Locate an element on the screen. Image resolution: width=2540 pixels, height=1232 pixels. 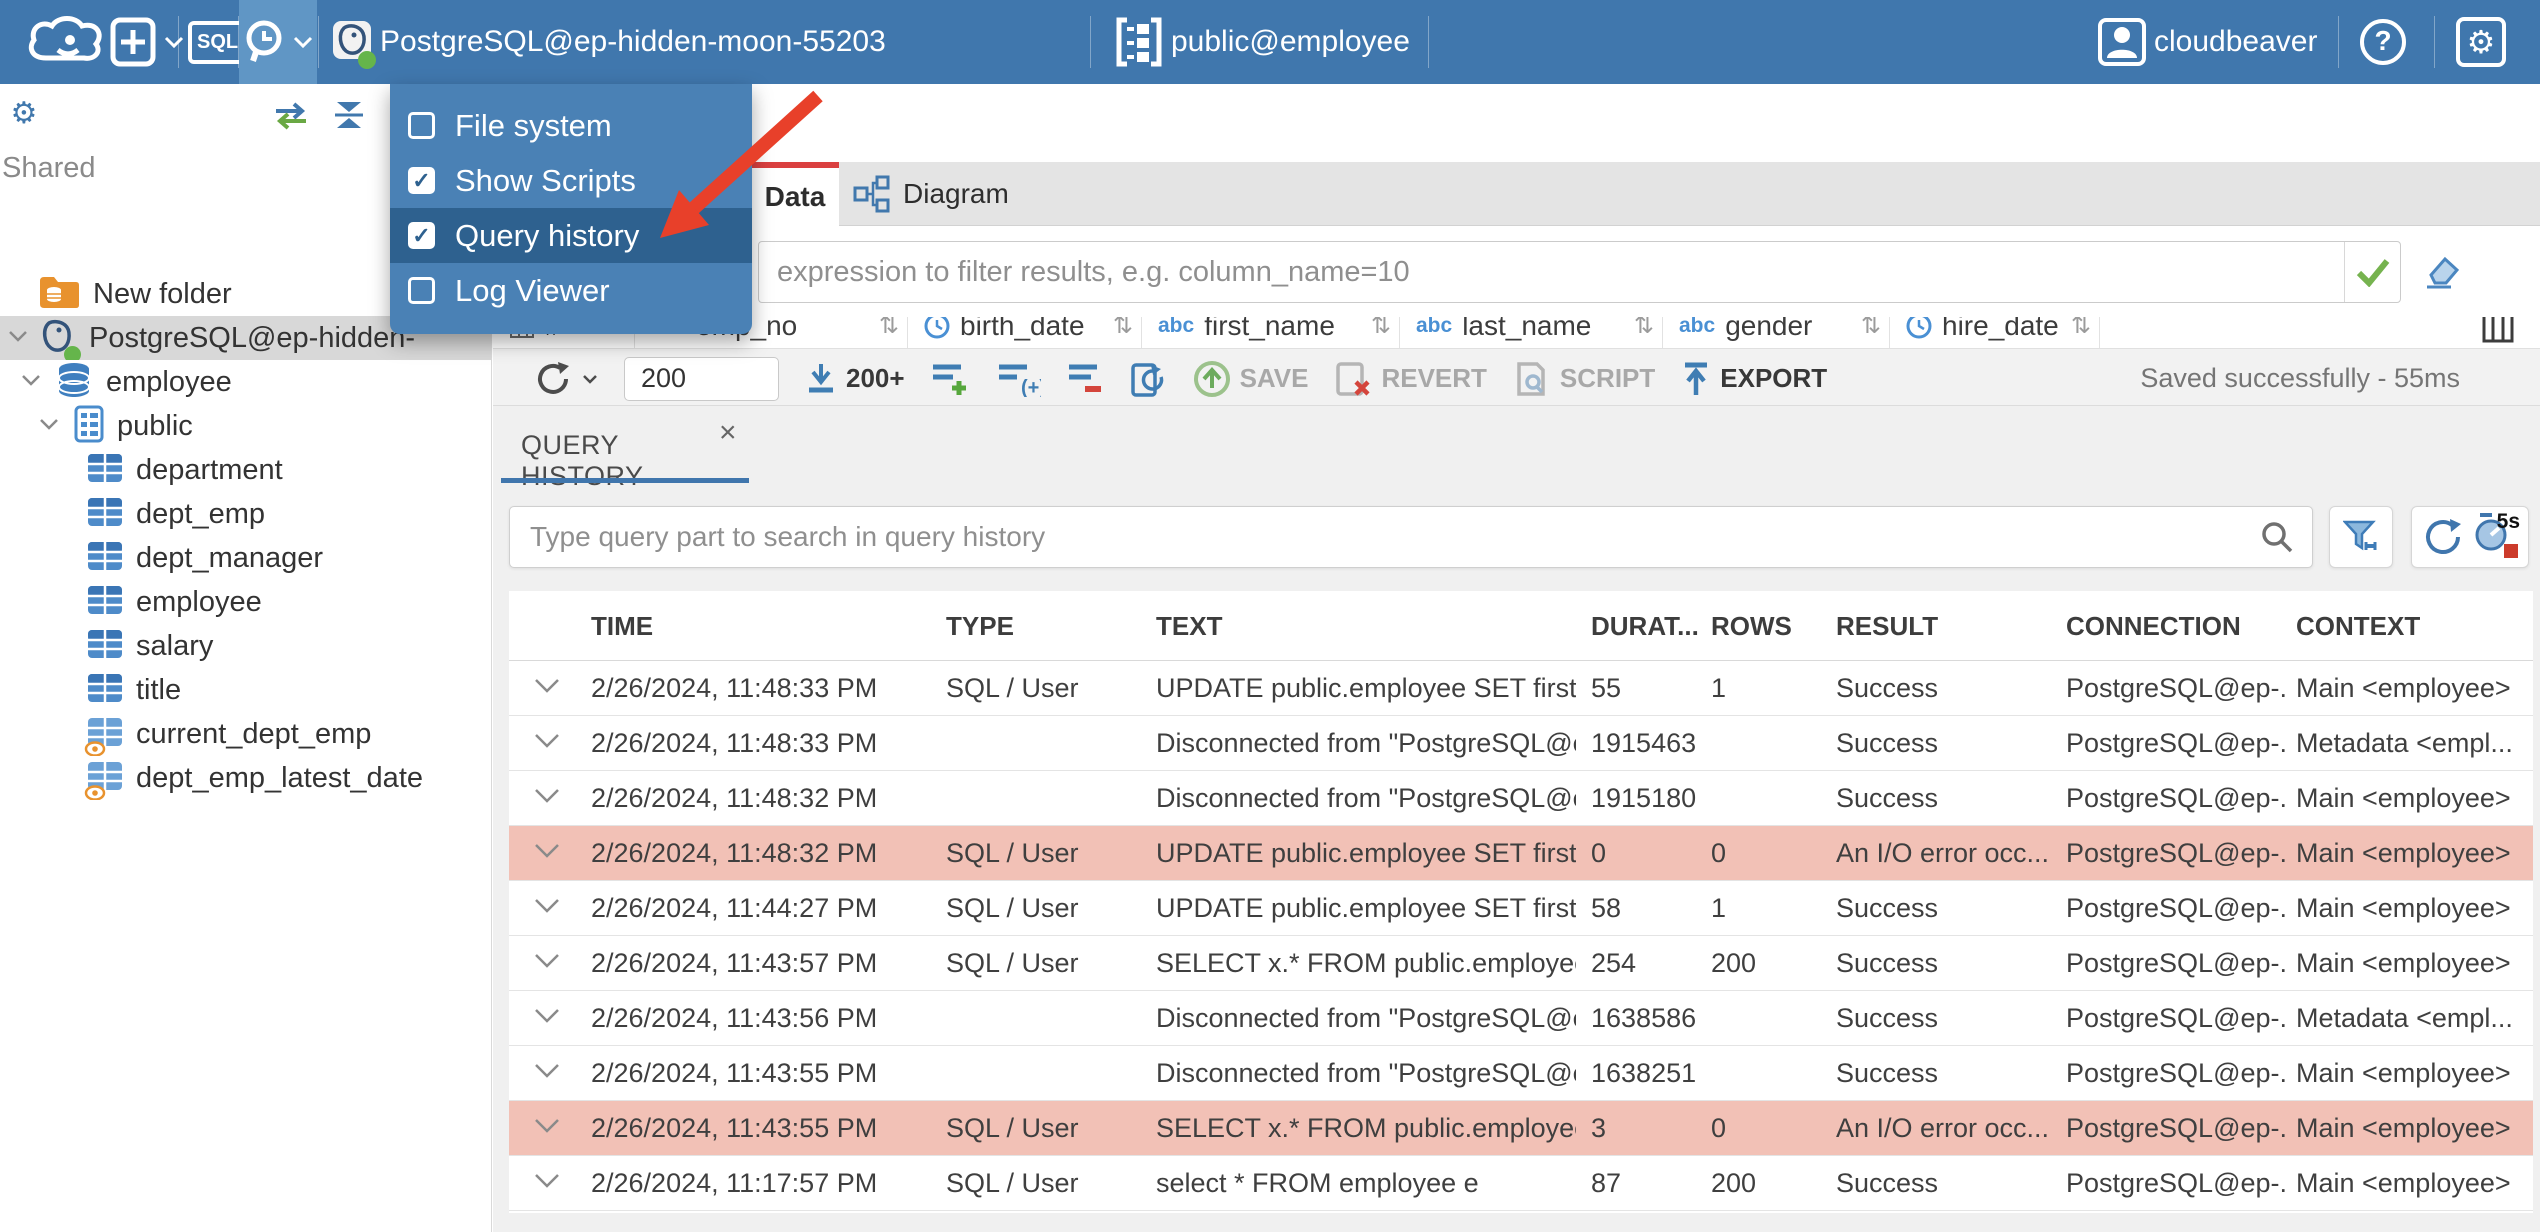
help-button: ? is located at coordinates (2383, 42).